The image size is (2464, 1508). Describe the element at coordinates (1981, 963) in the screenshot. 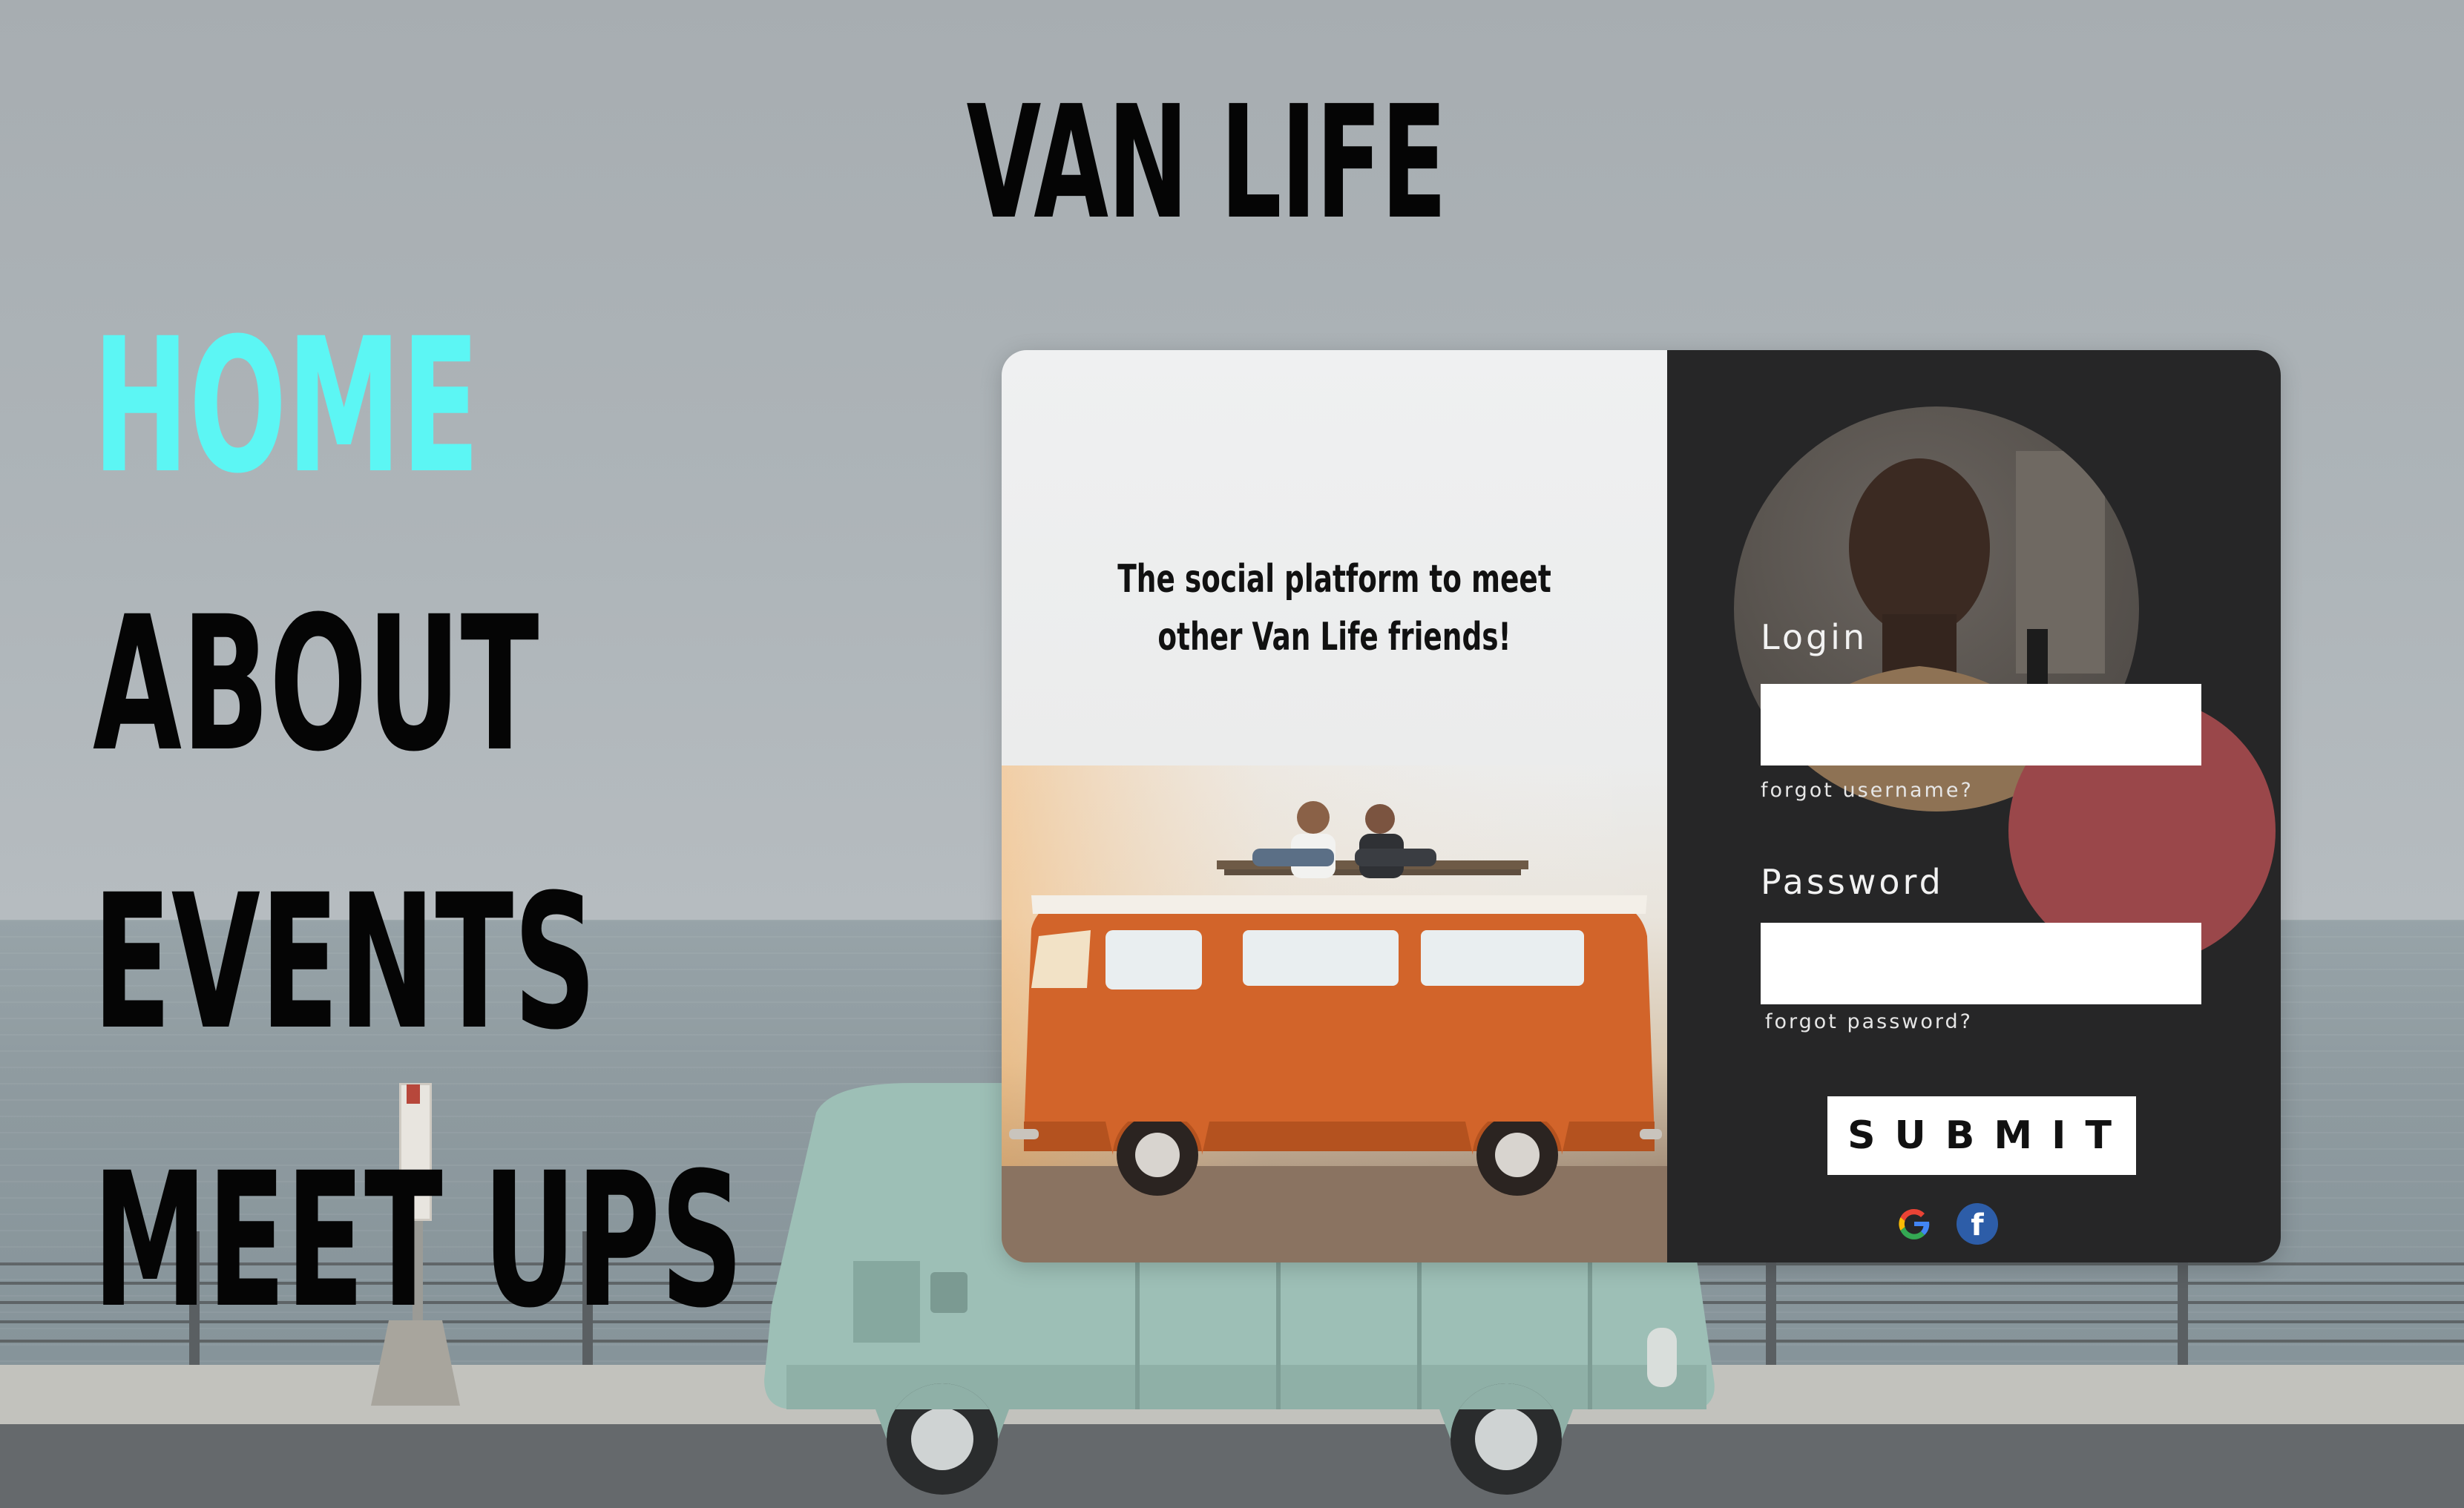

I see `password-input` at that location.